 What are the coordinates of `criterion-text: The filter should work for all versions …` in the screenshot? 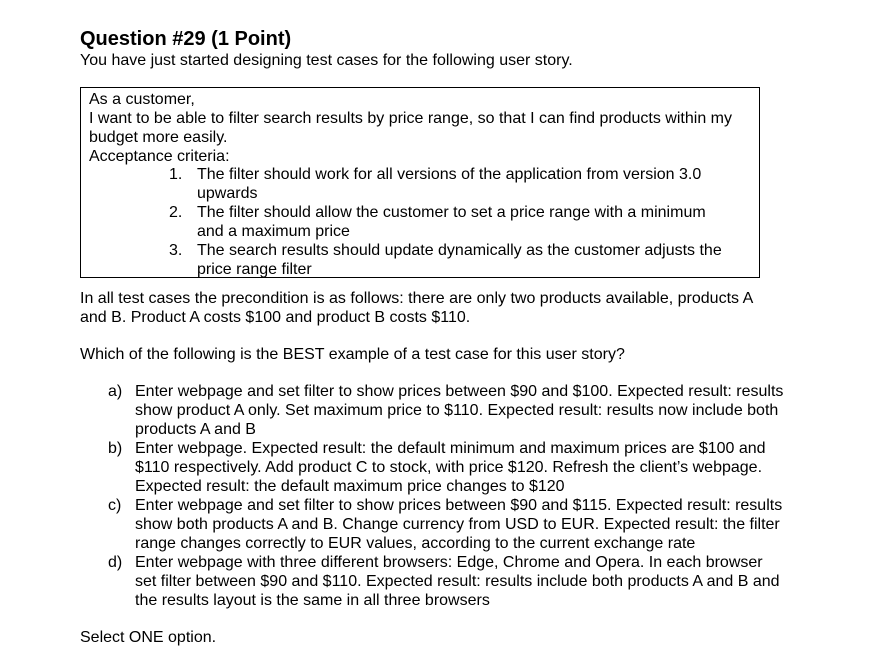 It's located at (449, 174).